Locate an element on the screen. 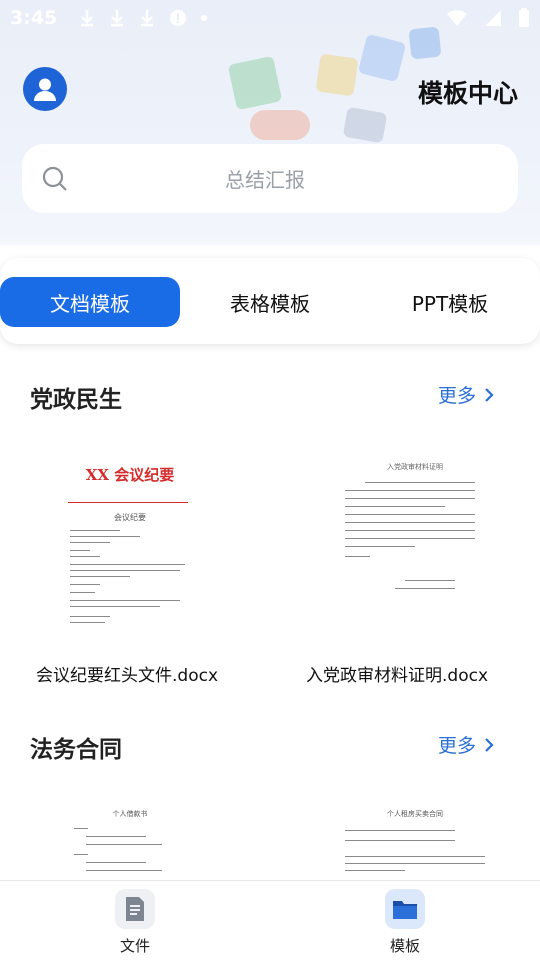  alert-icon is located at coordinates (178, 18).